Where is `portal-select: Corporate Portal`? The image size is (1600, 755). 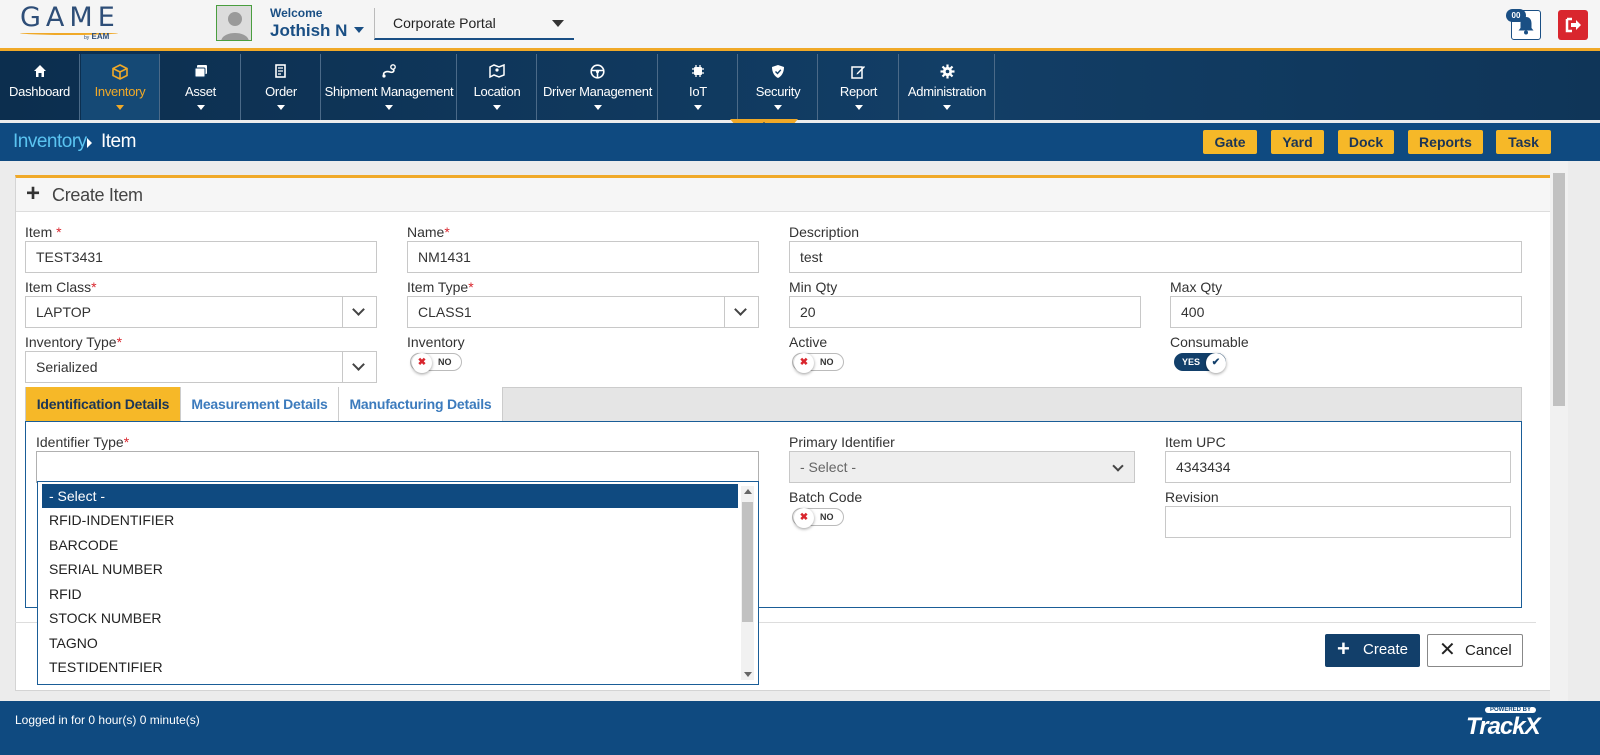 portal-select: Corporate Portal is located at coordinates (474, 24).